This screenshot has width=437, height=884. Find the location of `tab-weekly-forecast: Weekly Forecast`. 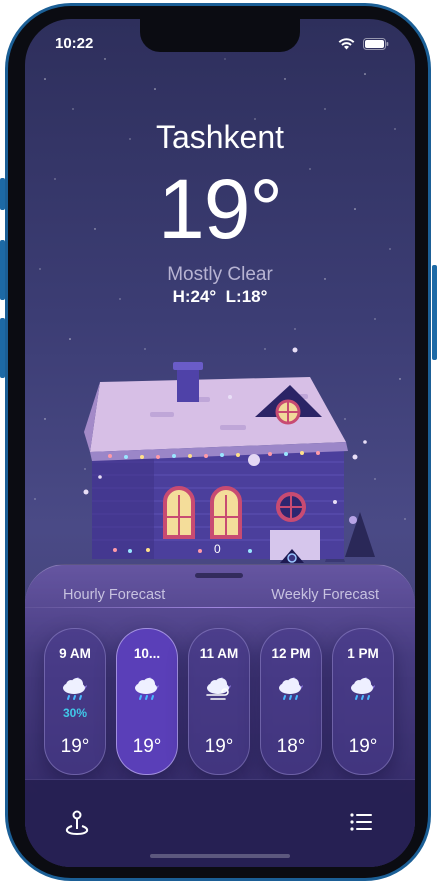

tab-weekly-forecast: Weekly Forecast is located at coordinates (325, 595).